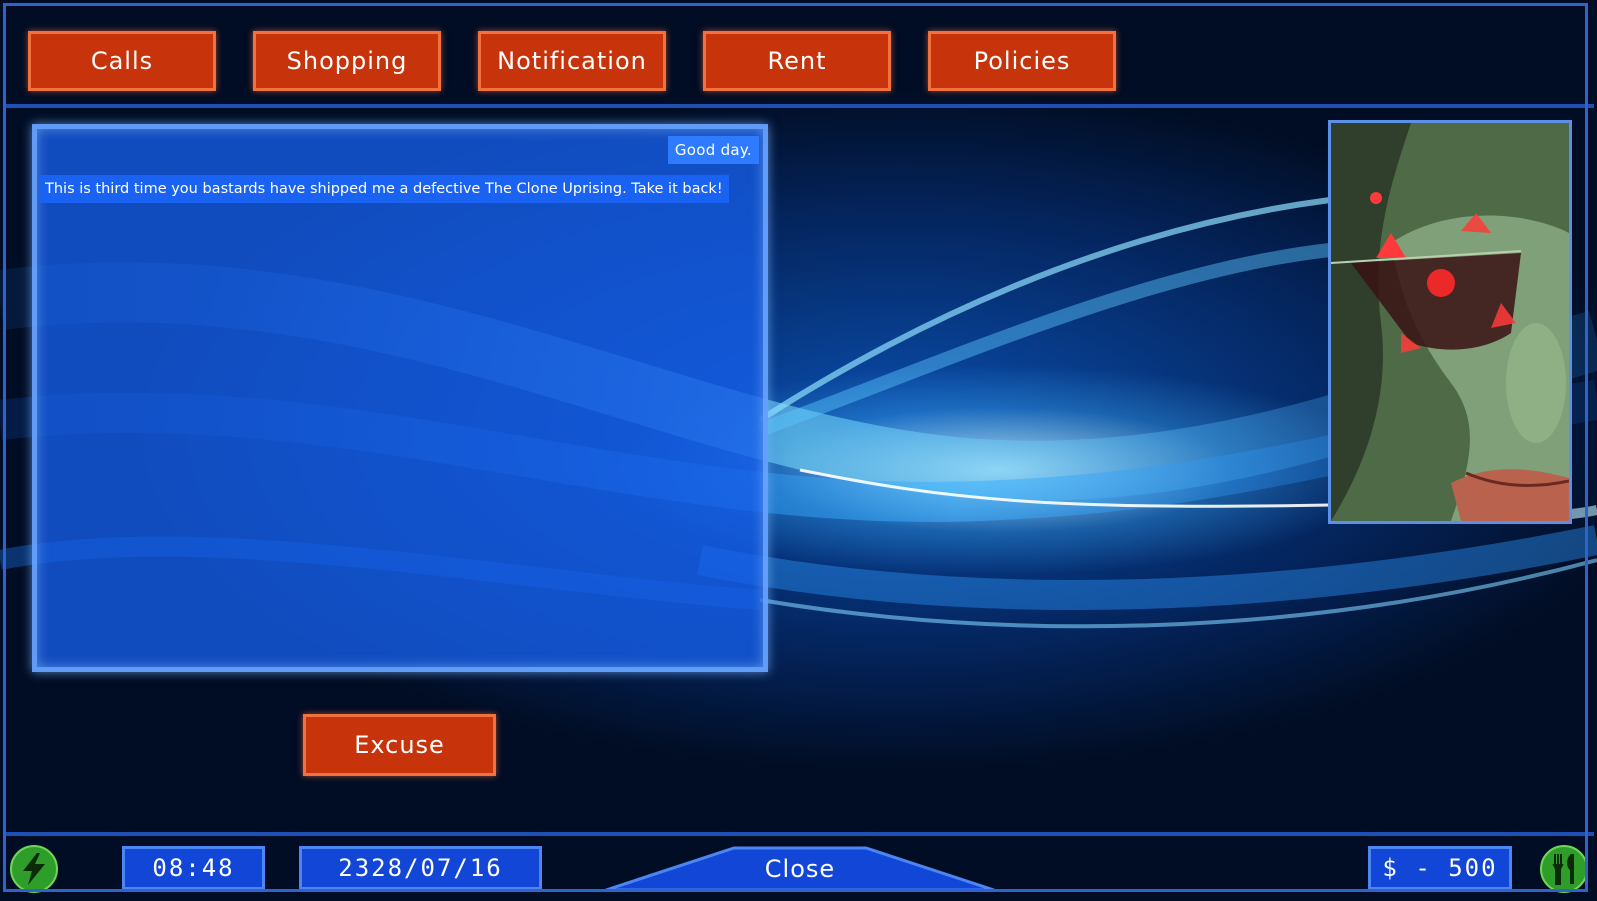 The height and width of the screenshot is (901, 1597). What do you see at coordinates (193, 868) in the screenshot?
I see `clock-display: 08:48` at bounding box center [193, 868].